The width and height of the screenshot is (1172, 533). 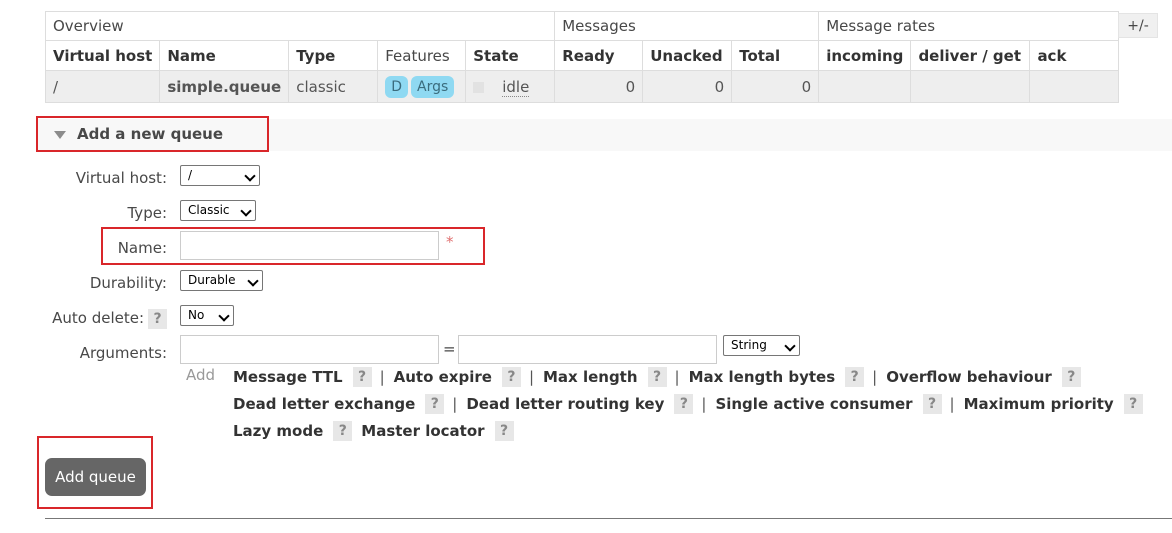 What do you see at coordinates (102, 55) in the screenshot?
I see `column-header-virtual-host: Virtual host` at bounding box center [102, 55].